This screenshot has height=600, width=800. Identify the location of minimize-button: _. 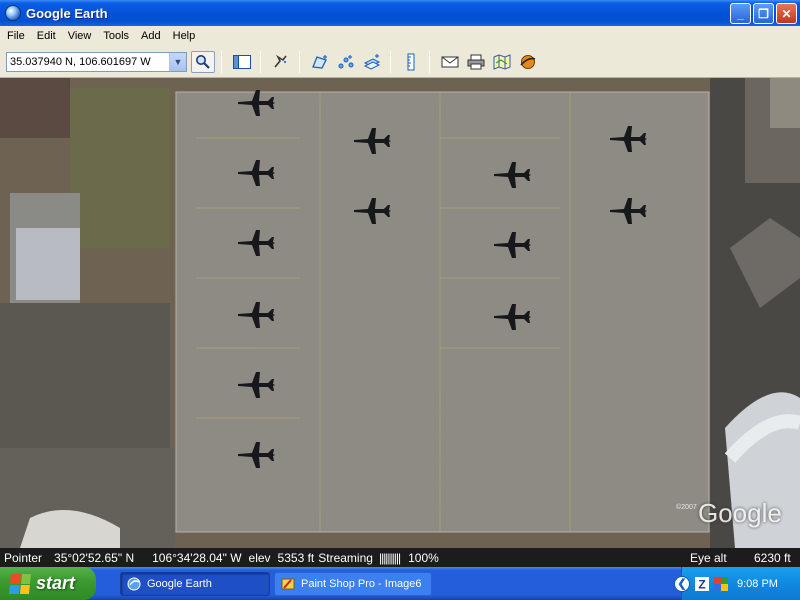
(740, 13).